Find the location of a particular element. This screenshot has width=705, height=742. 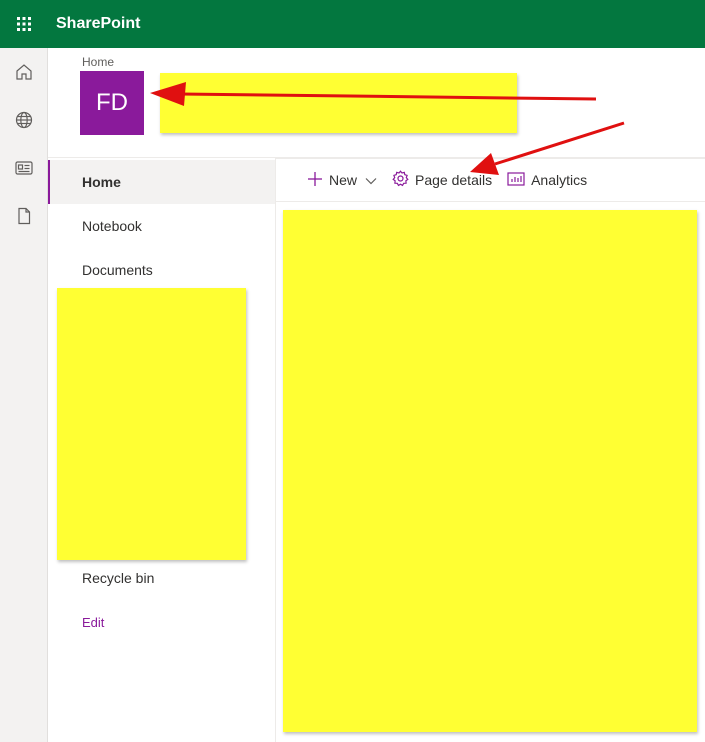

home-icon is located at coordinates (24, 74).